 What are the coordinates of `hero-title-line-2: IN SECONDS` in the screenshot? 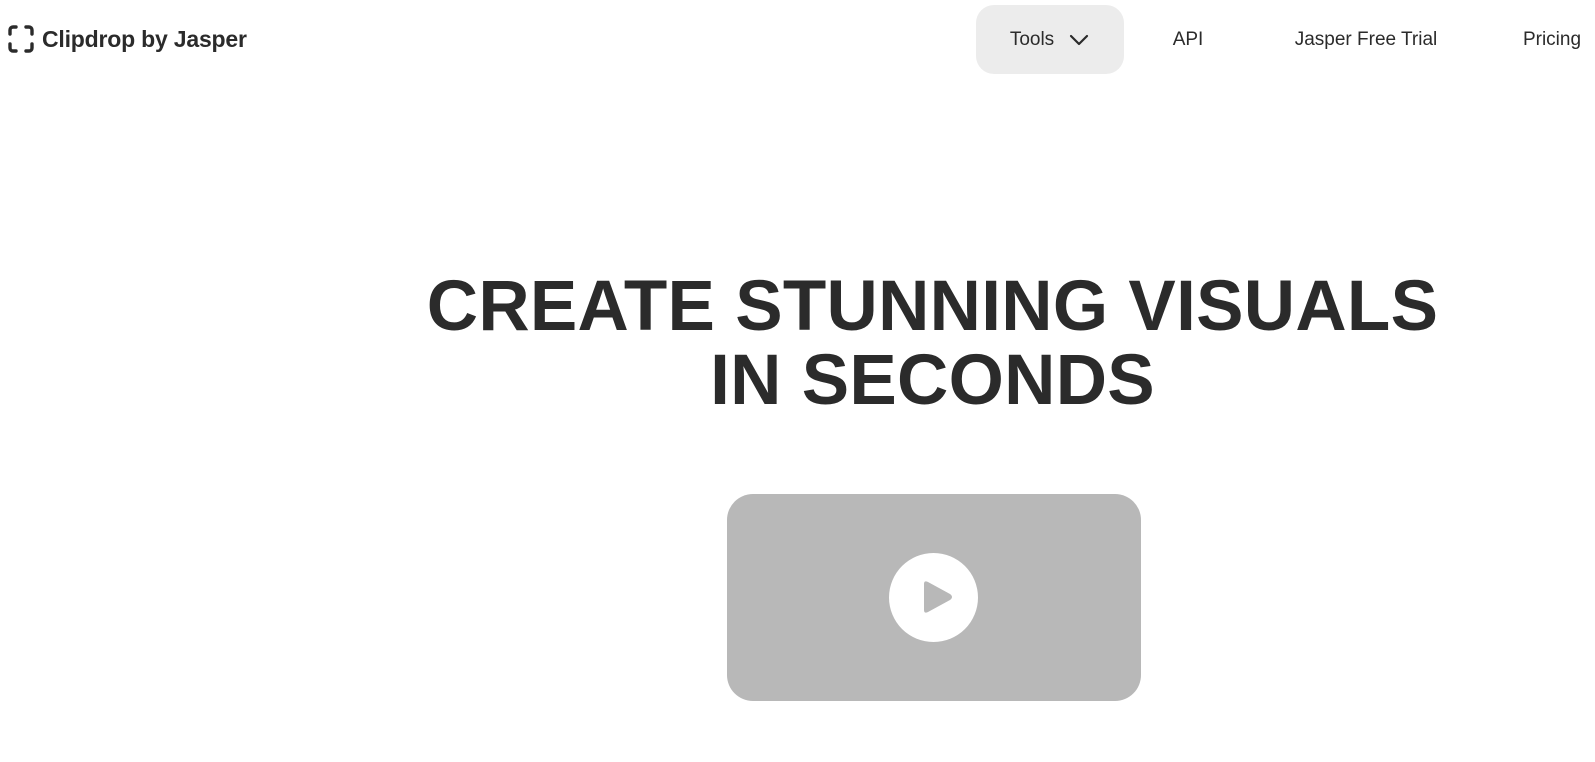 It's located at (932, 380).